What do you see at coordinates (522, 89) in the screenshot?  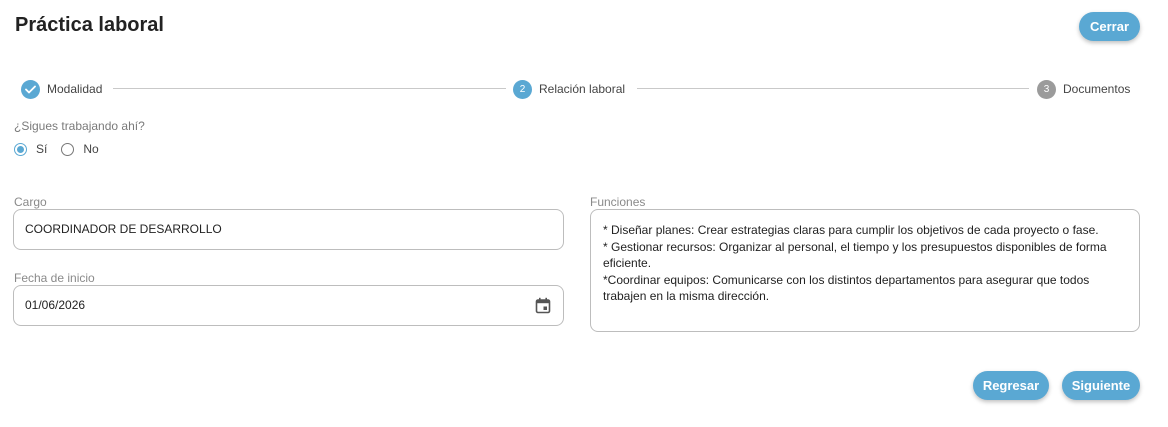 I see `step-number: 2` at bounding box center [522, 89].